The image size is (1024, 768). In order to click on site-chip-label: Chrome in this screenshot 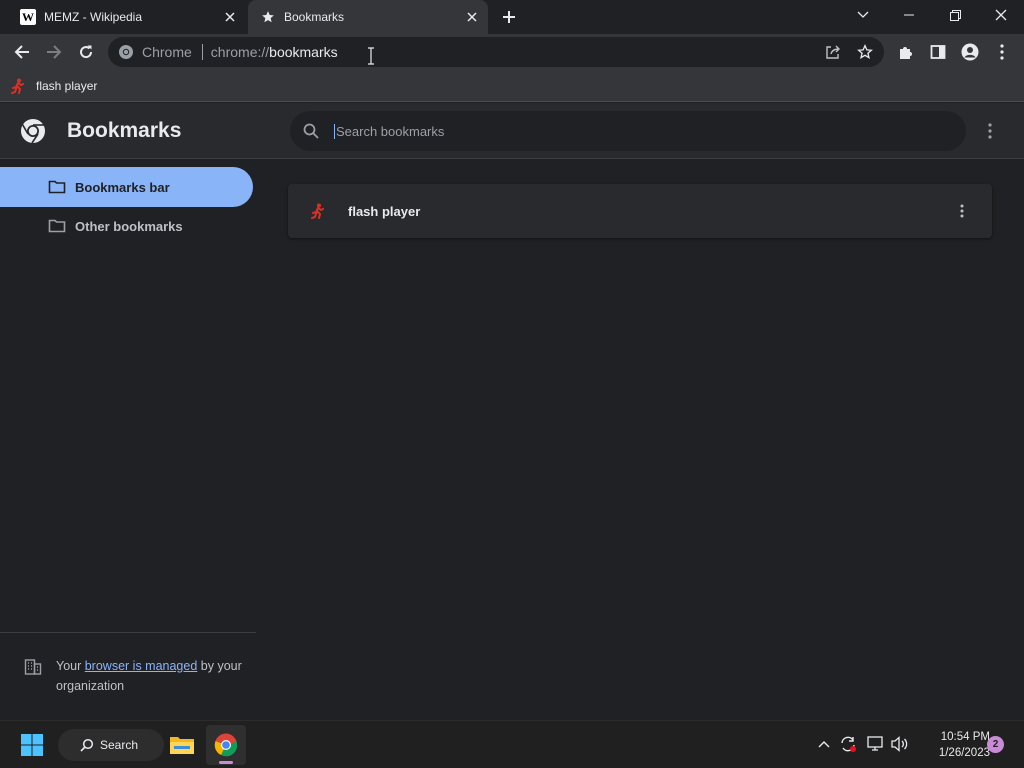, I will do `click(167, 52)`.